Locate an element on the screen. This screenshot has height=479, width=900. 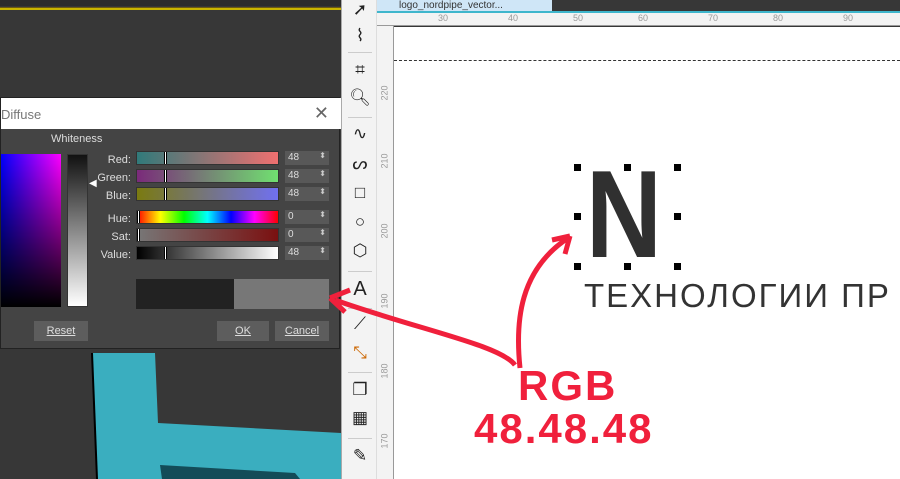
annotation-rgb-label: RGB is located at coordinates (568, 385).